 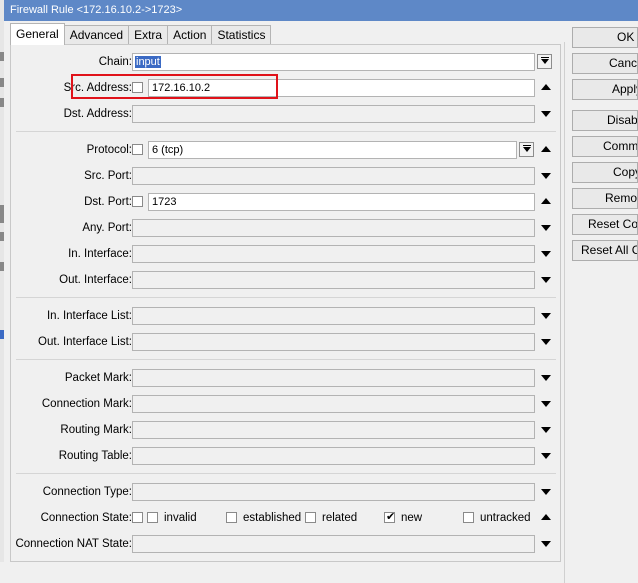 What do you see at coordinates (310, 517) in the screenshot?
I see `related-checkbox` at bounding box center [310, 517].